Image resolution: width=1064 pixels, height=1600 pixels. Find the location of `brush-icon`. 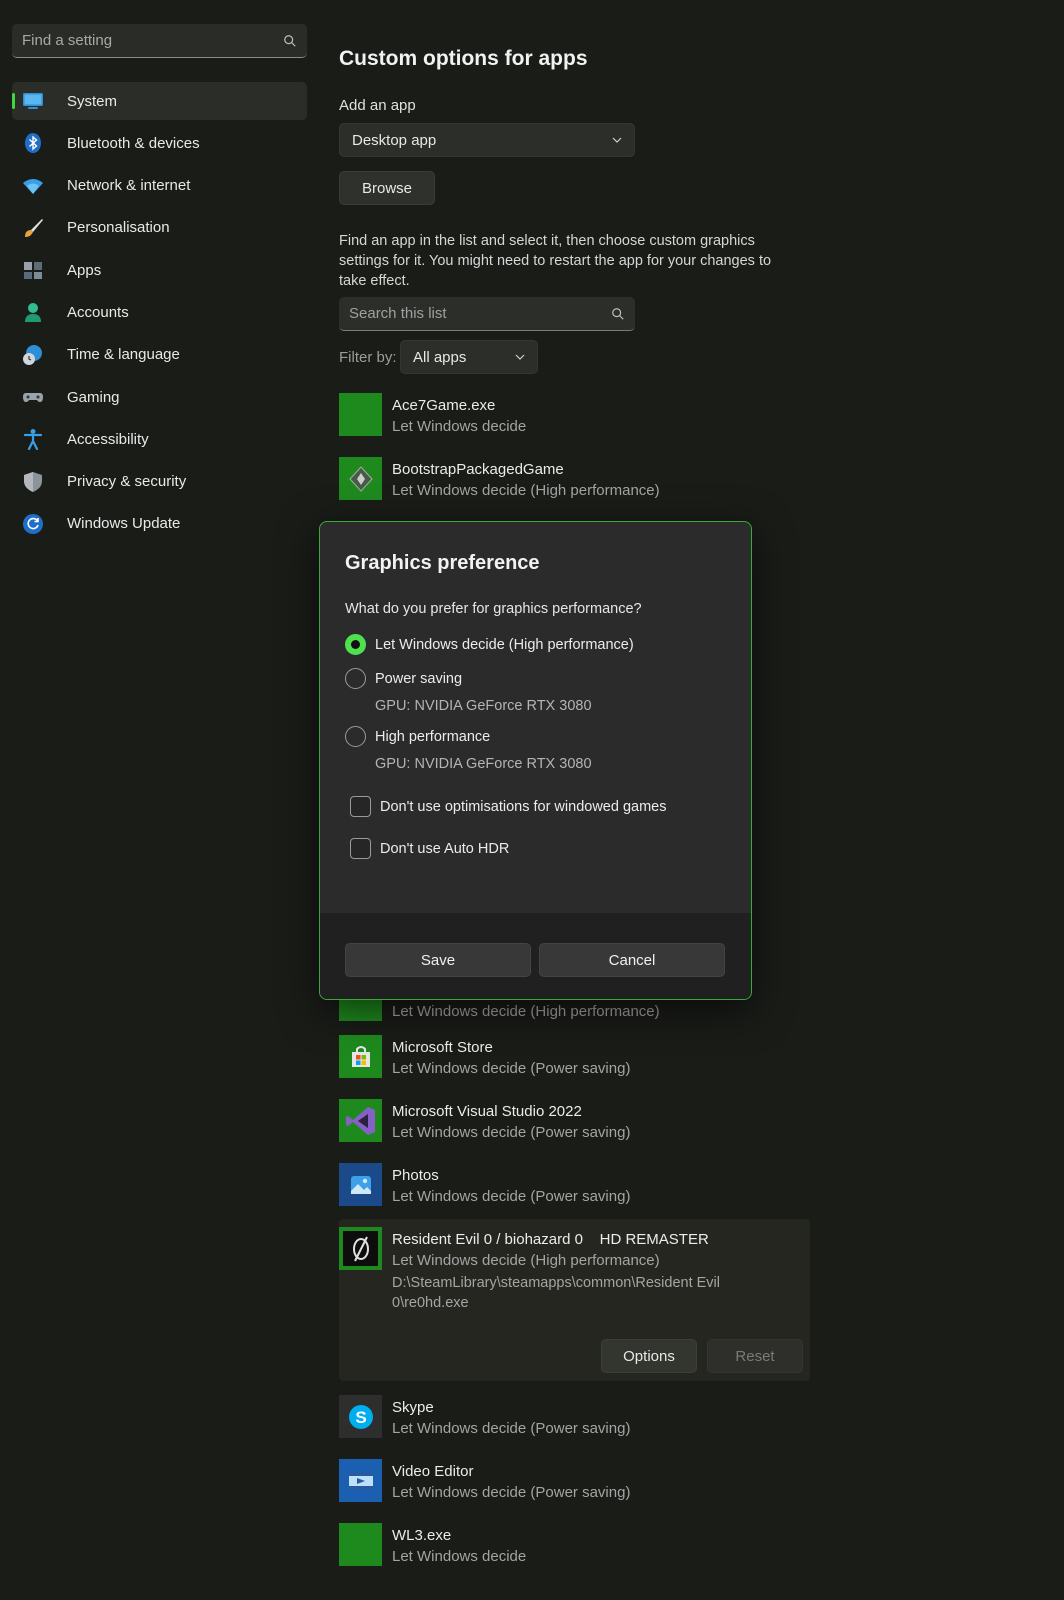

brush-icon is located at coordinates (33, 228).